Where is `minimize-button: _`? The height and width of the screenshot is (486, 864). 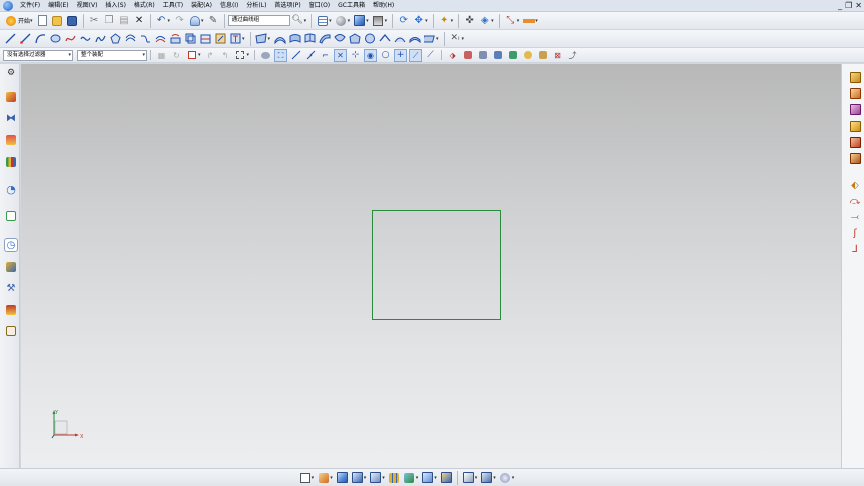
minimize-button: _ is located at coordinates (840, 5).